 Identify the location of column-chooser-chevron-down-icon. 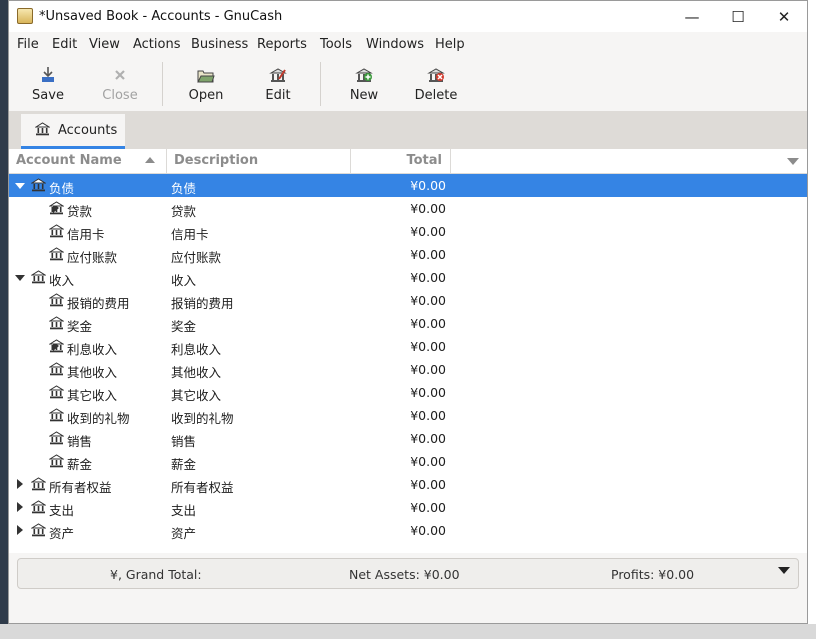
(793, 161).